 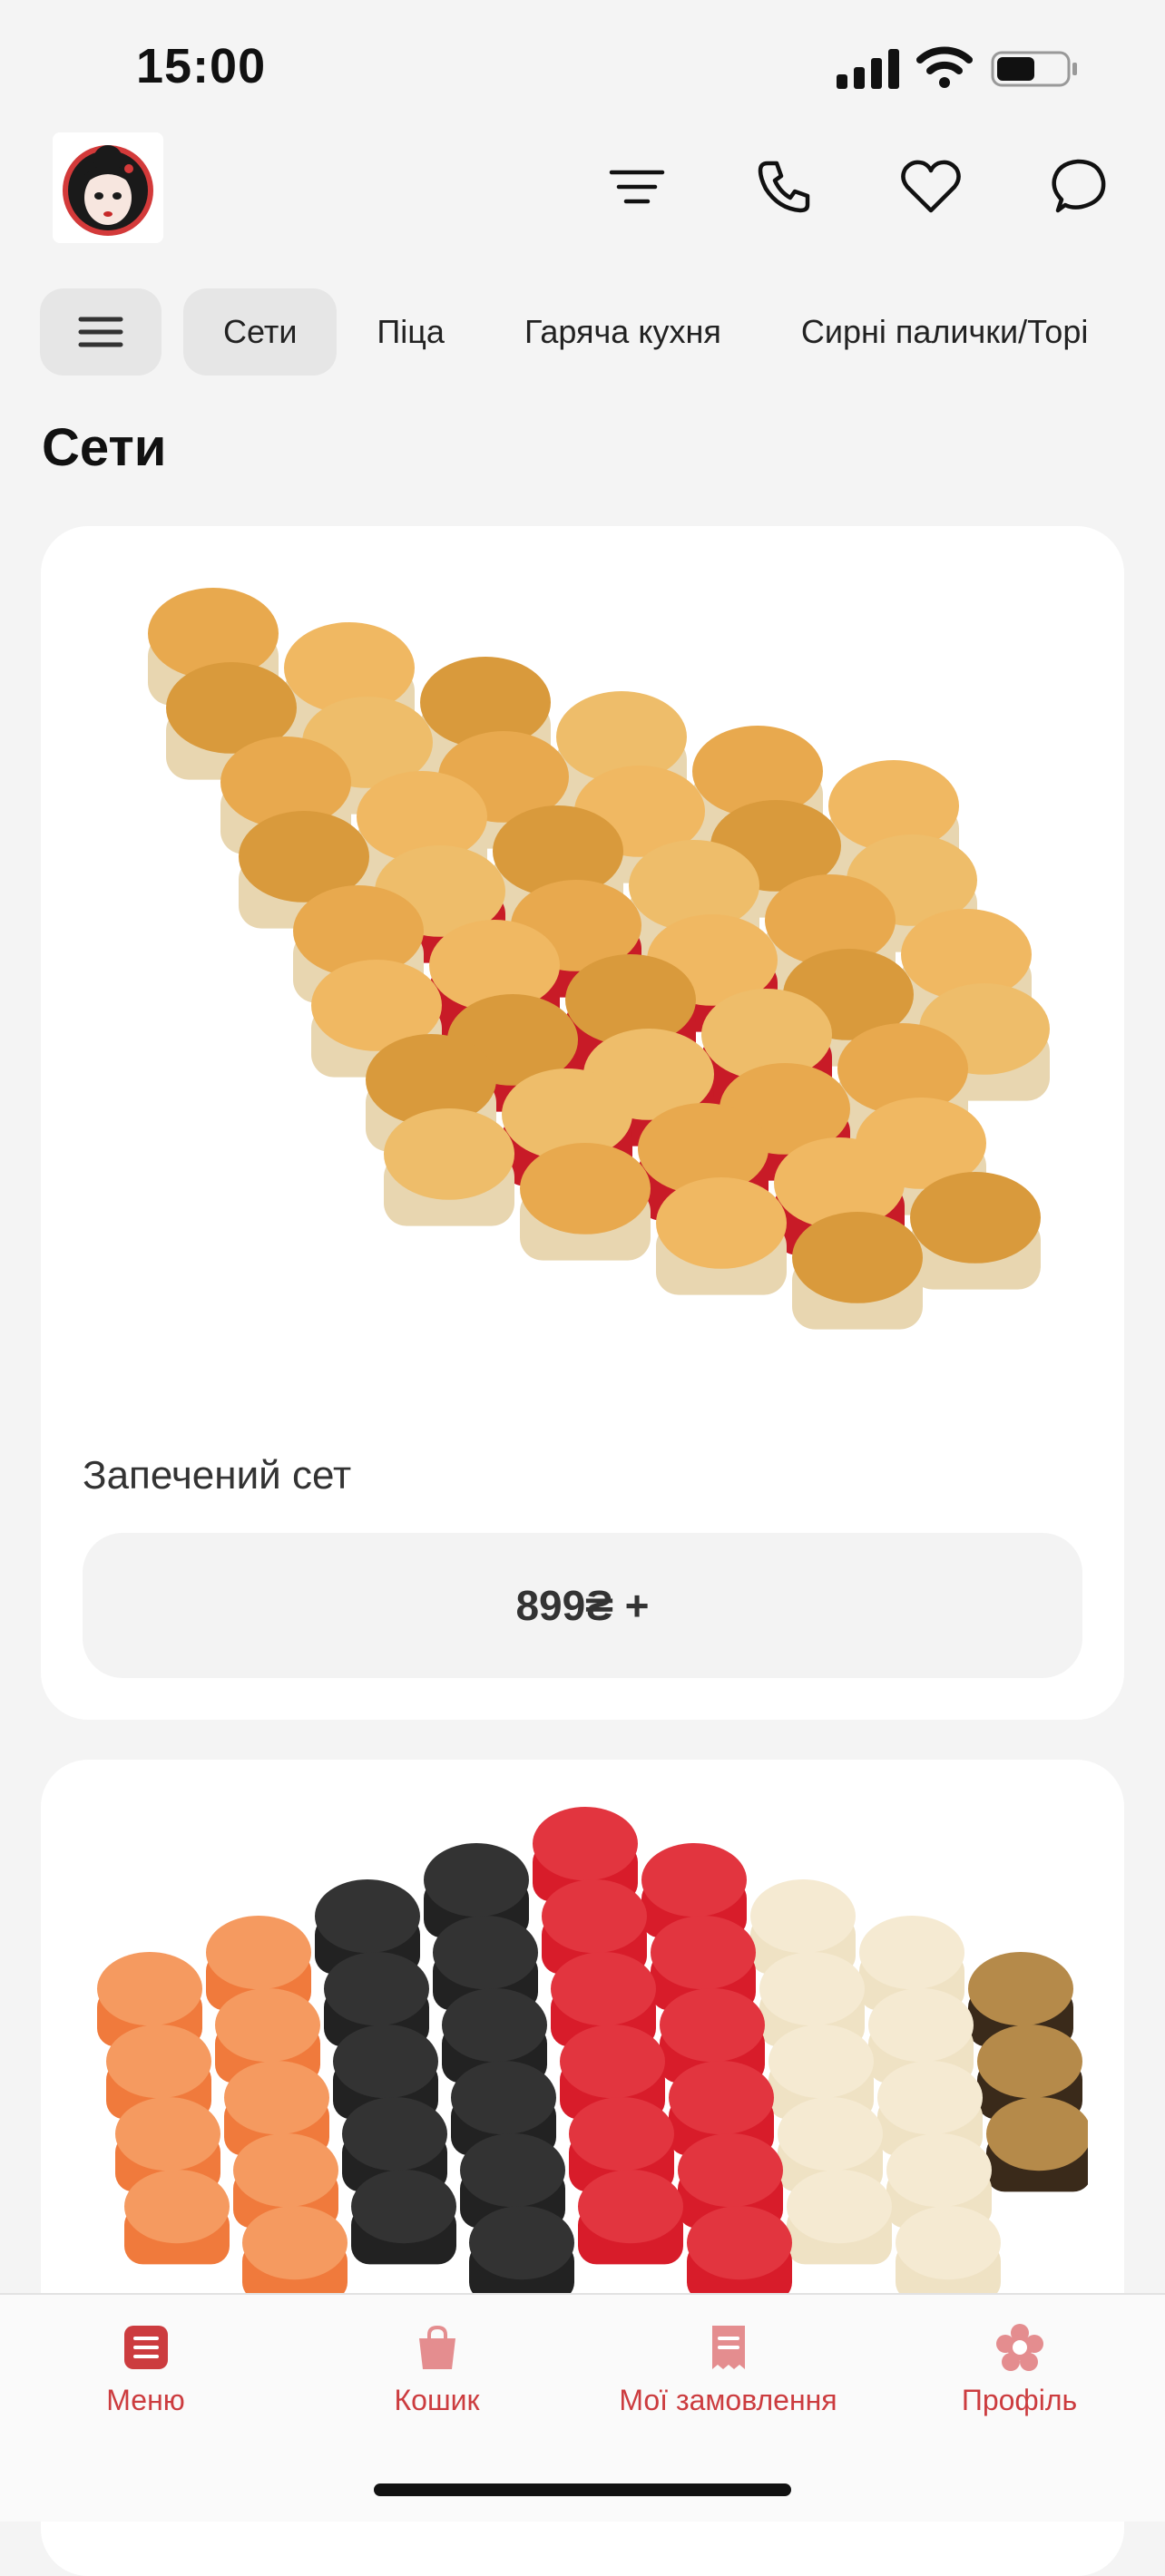 What do you see at coordinates (931, 187) in the screenshot?
I see `heart-icon` at bounding box center [931, 187].